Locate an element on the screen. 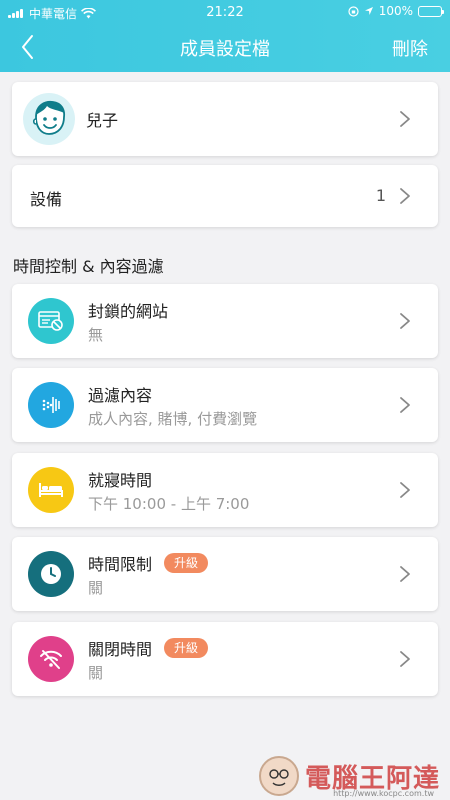 This screenshot has width=450, height=800. orientation-lock-icon is located at coordinates (353, 11).